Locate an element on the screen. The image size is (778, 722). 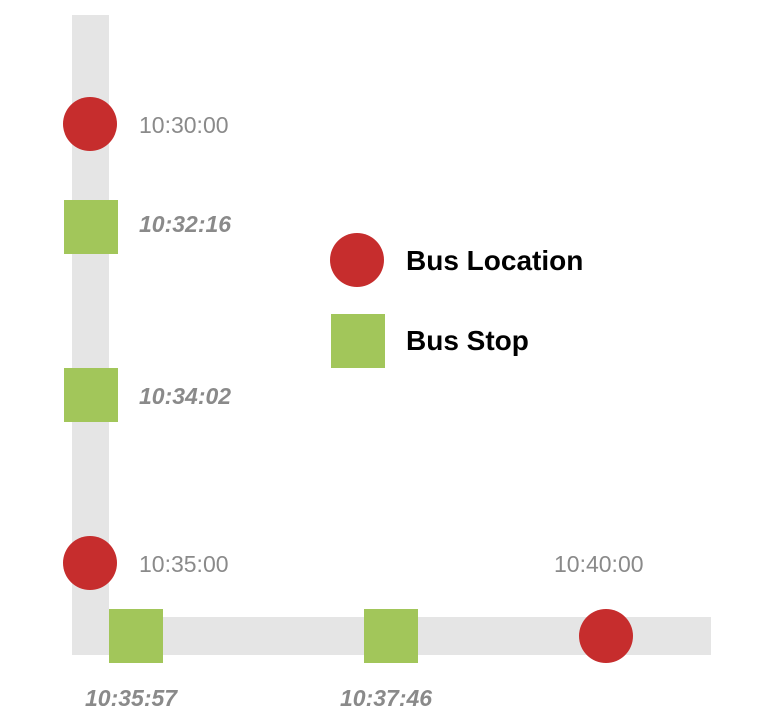
bus-stop-time: 10:35:57 is located at coordinates (131, 698).